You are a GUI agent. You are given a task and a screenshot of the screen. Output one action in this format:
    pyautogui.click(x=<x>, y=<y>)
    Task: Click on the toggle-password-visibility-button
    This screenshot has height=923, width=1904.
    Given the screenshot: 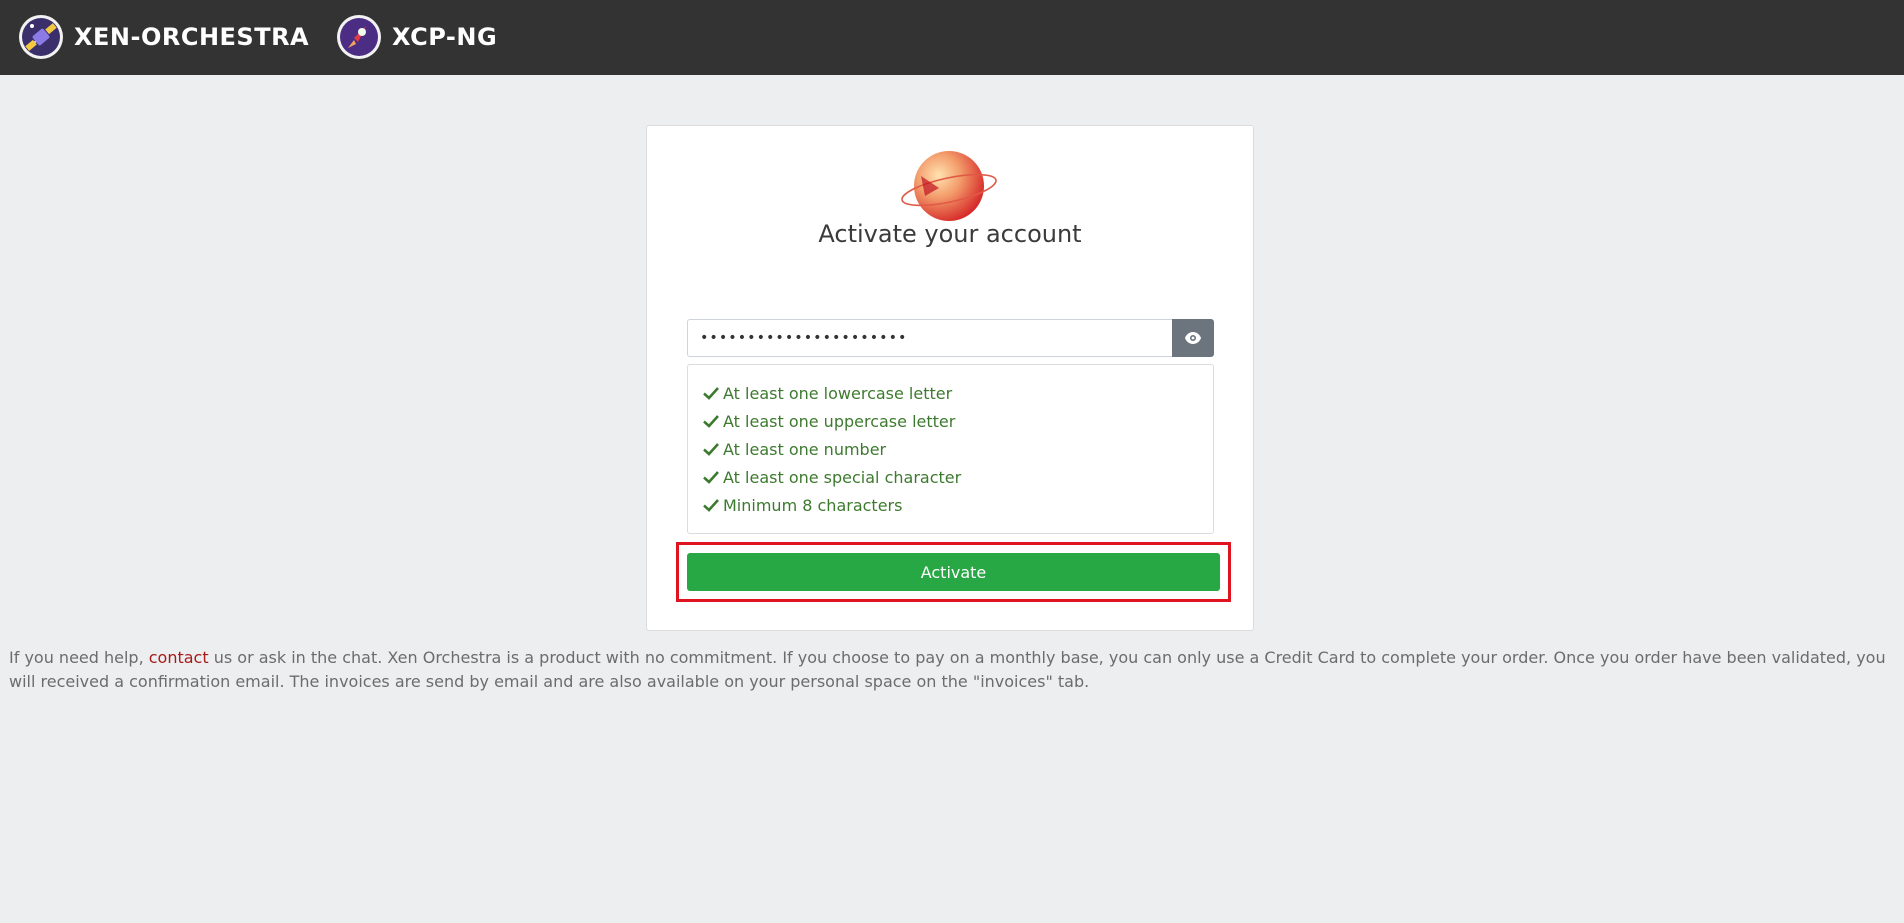 What is the action you would take?
    pyautogui.click(x=1193, y=338)
    